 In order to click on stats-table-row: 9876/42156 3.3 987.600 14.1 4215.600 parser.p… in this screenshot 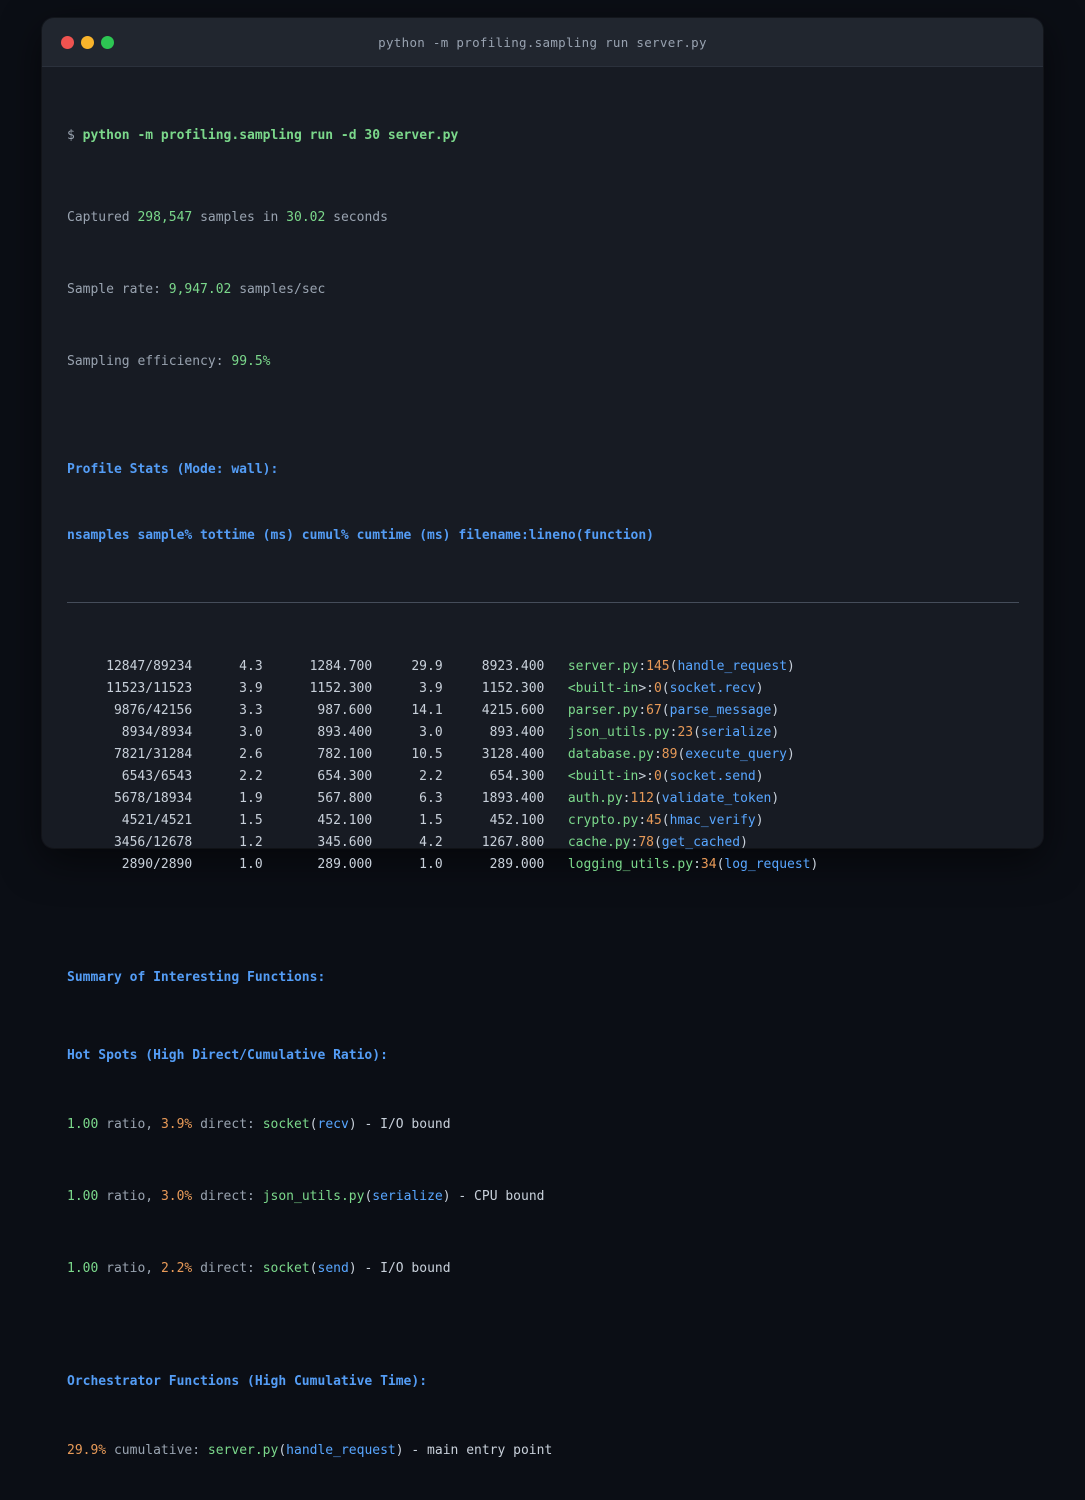, I will do `click(542, 711)`.